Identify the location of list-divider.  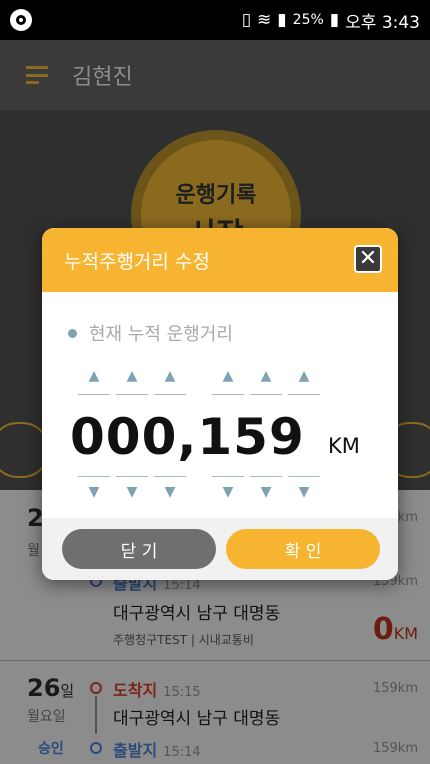
(215, 660).